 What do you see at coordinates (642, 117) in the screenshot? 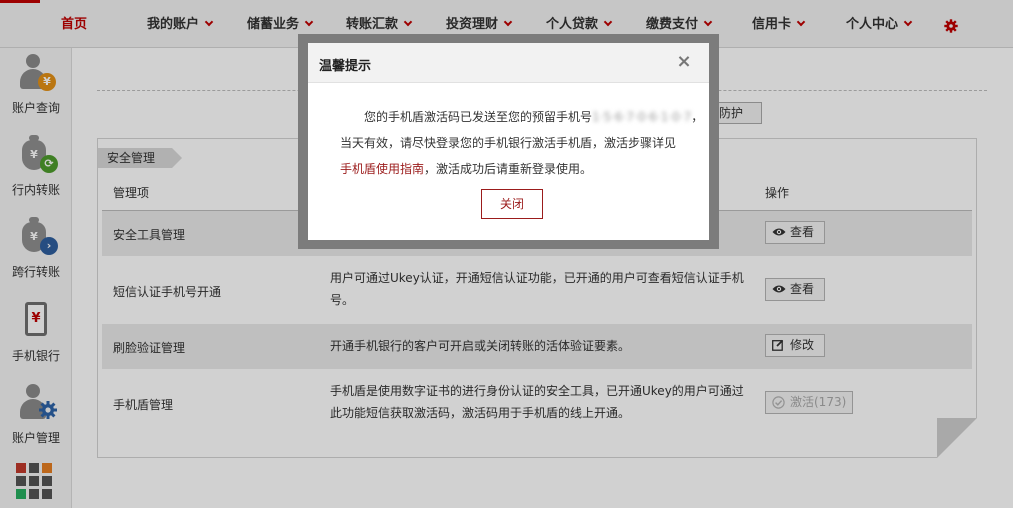
I see `masked-phone-number: 1·5·6·7·0·6·1·0·7` at bounding box center [642, 117].